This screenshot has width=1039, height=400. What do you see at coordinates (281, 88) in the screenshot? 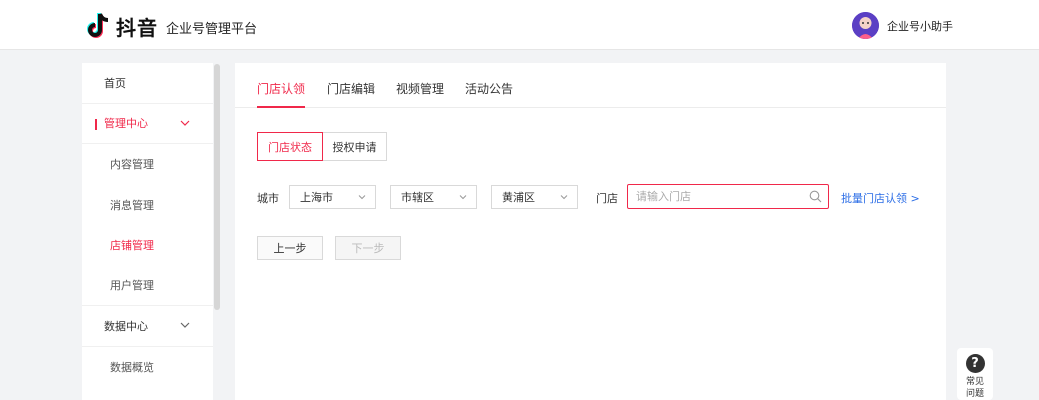
I see `tab-store-claim: 门店认领` at bounding box center [281, 88].